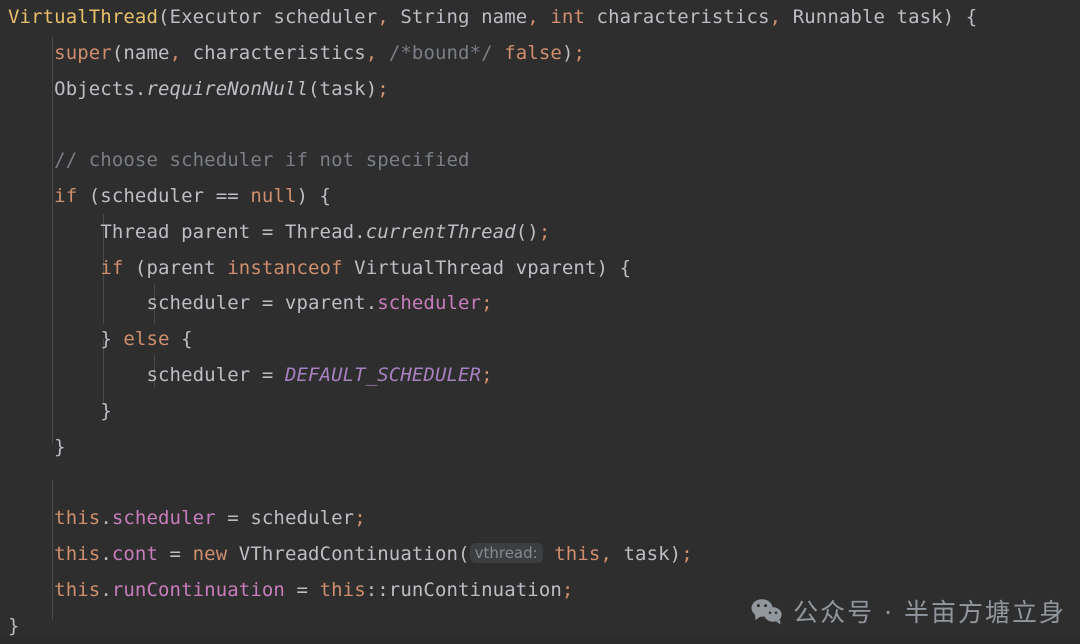 Image resolution: width=1080 pixels, height=644 pixels. What do you see at coordinates (262, 303) in the screenshot?
I see `code-token-default: scheduler = vparent.` at bounding box center [262, 303].